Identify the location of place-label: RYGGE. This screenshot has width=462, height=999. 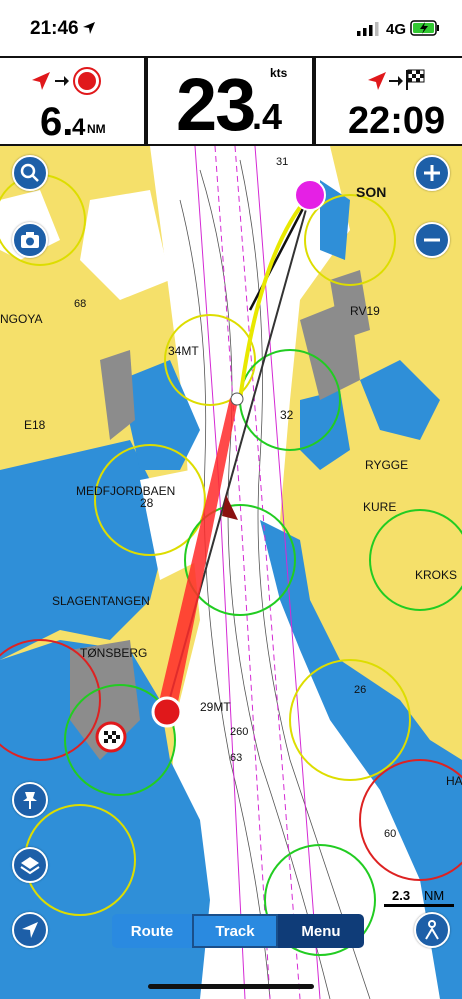
(387, 465).